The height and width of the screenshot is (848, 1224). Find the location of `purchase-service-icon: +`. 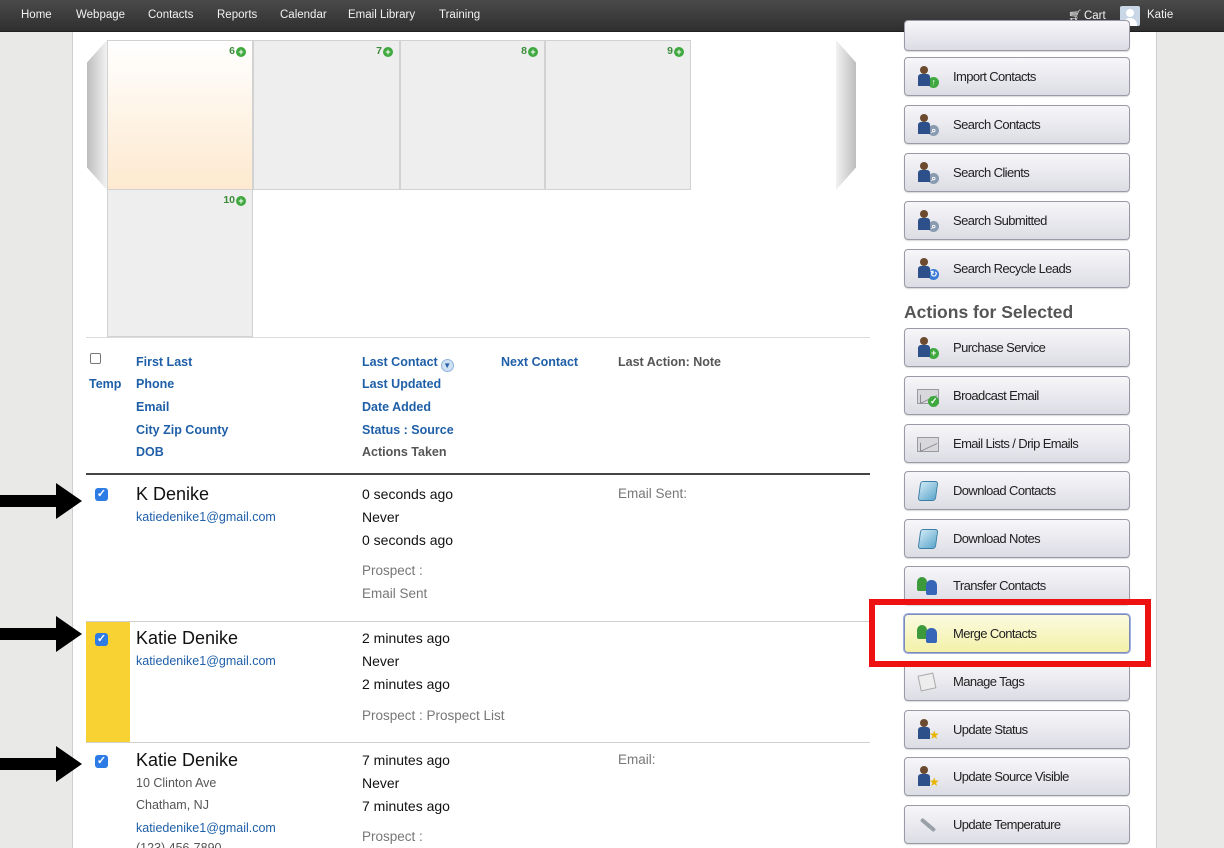

purchase-service-icon: + is located at coordinates (928, 347).